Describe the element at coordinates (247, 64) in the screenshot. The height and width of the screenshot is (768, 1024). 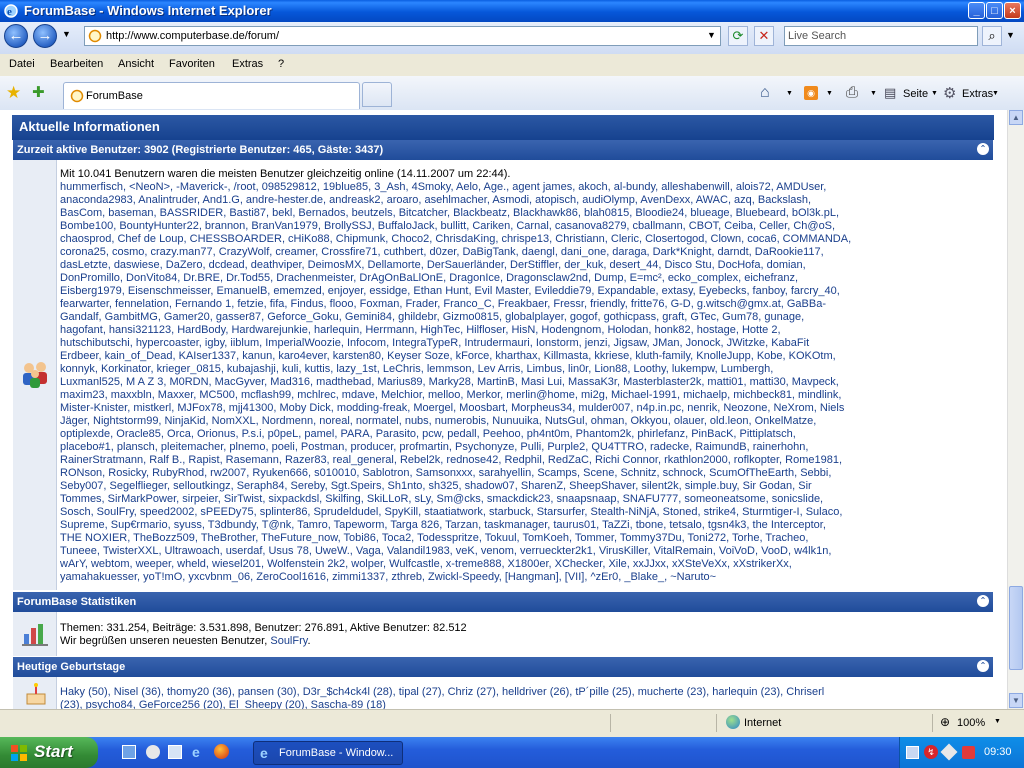
I see `menu-extras: Extras` at that location.